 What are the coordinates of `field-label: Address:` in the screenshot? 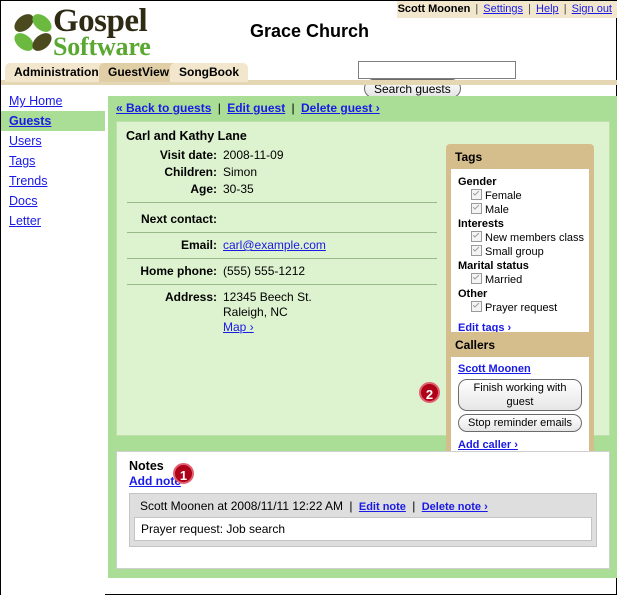 It's located at (190, 297).